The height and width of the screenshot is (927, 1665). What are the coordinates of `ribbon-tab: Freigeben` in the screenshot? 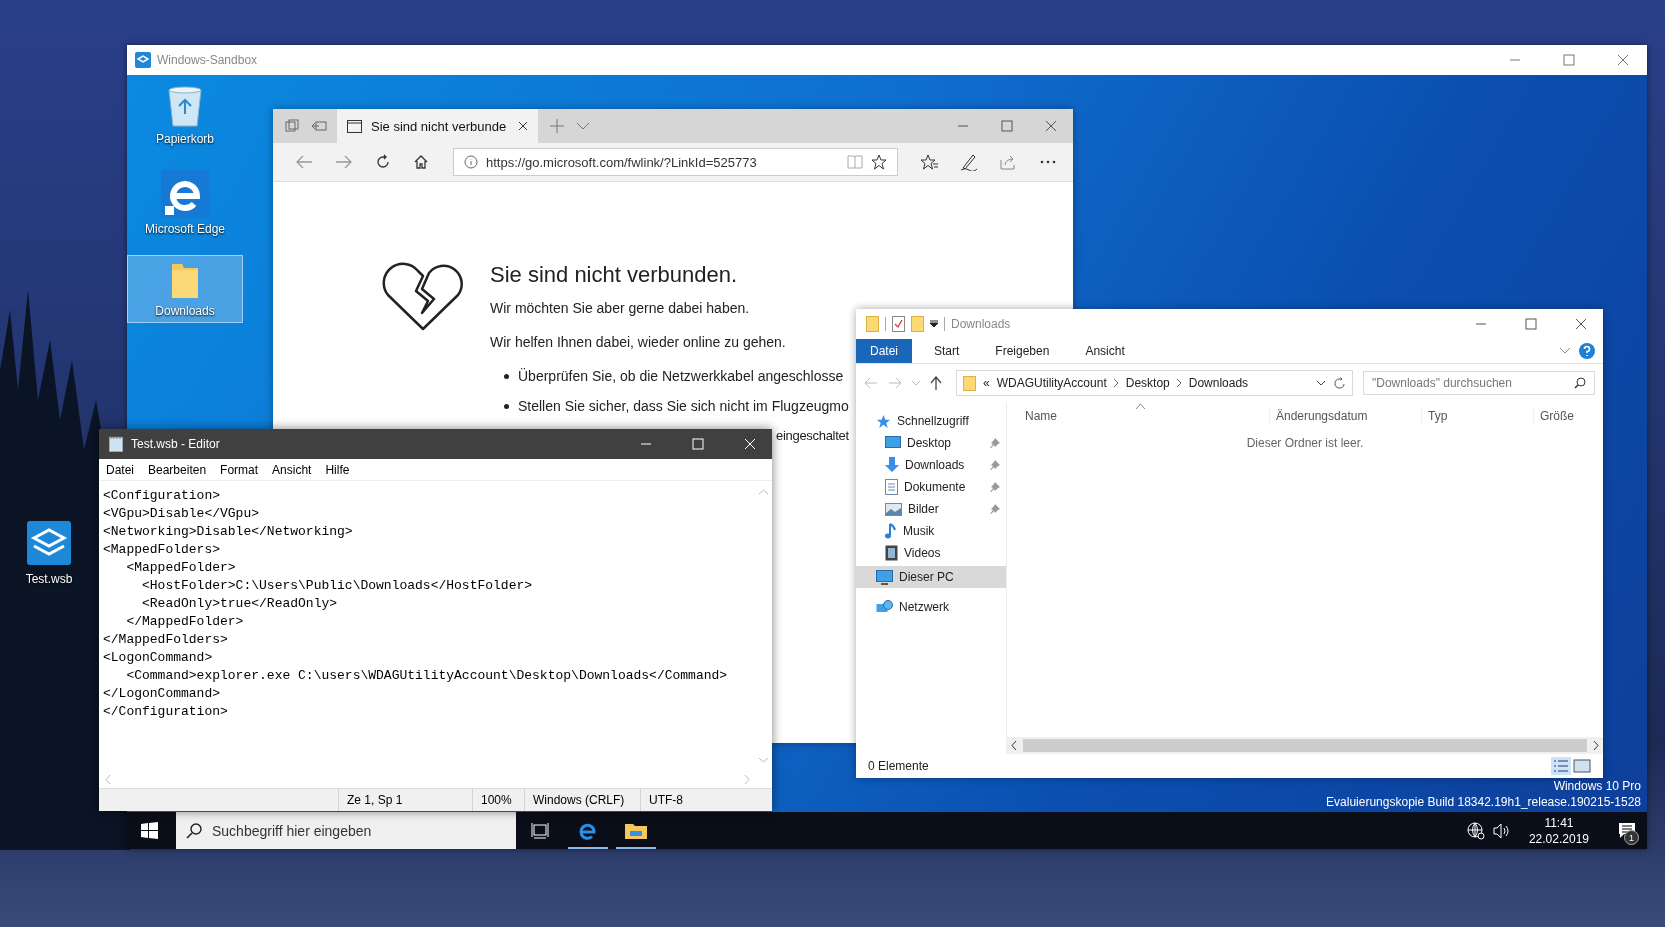 It's located at (1022, 351).